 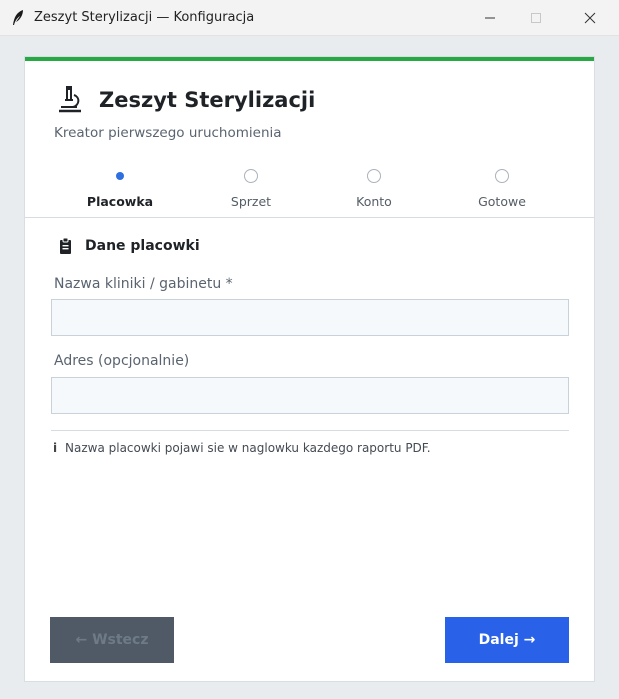 I want to click on microscope-icon, so click(x=70, y=99).